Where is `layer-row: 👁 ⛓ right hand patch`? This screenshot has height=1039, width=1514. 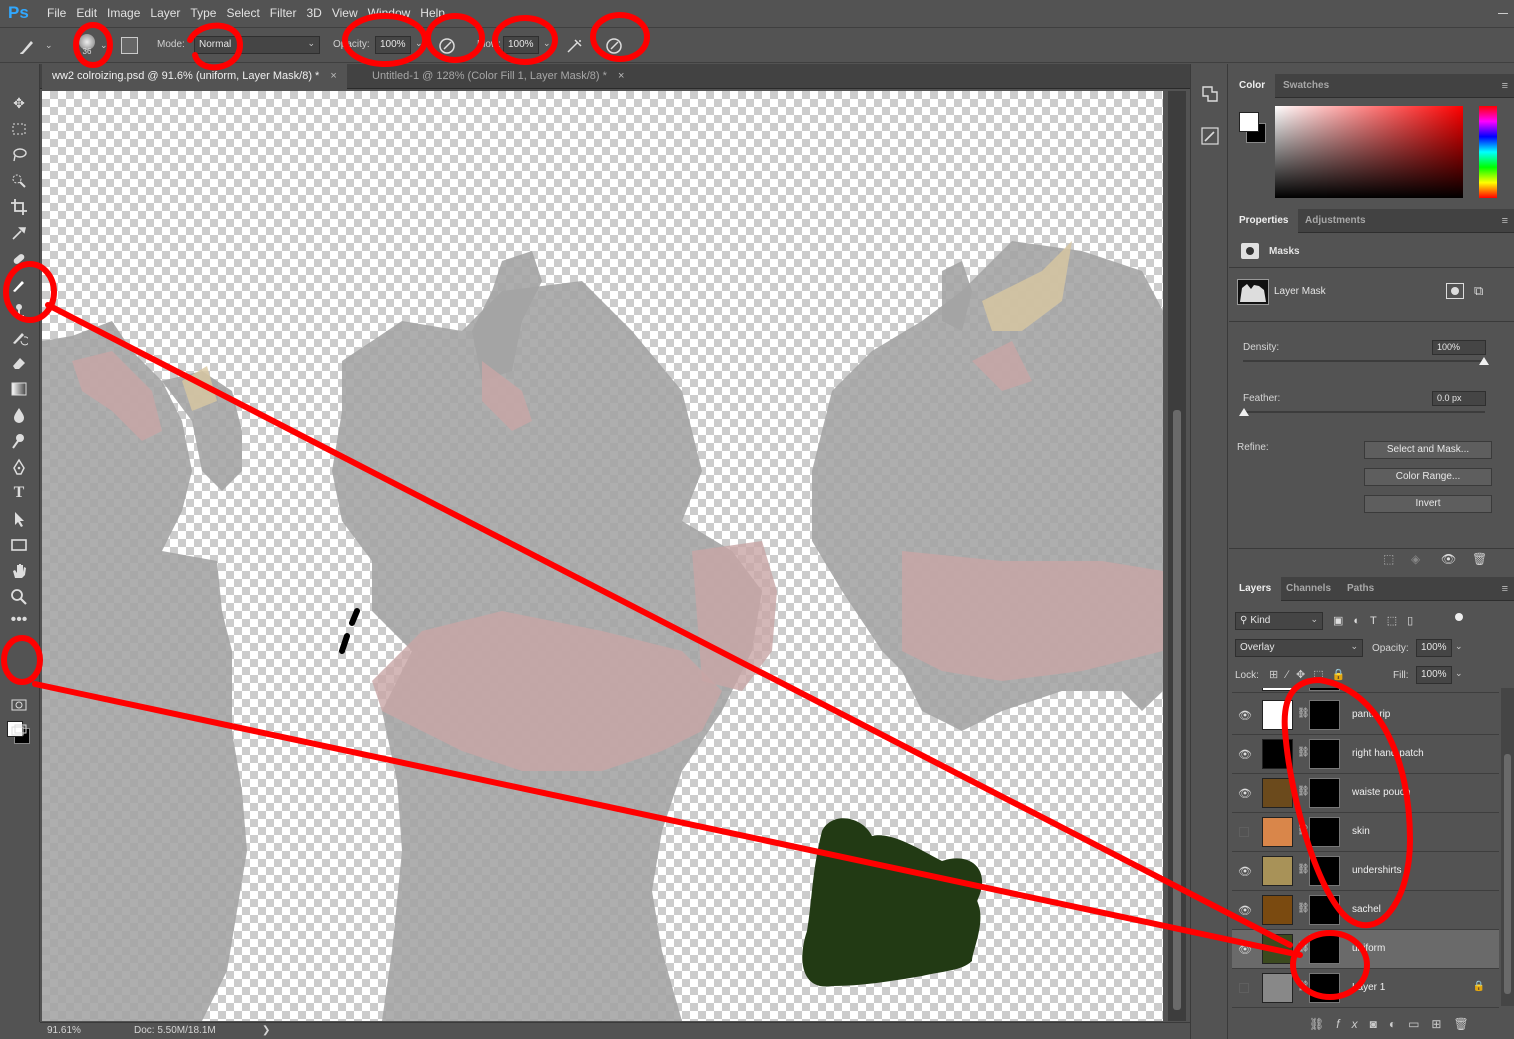 layer-row: 👁 ⛓ right hand patch is located at coordinates (1365, 754).